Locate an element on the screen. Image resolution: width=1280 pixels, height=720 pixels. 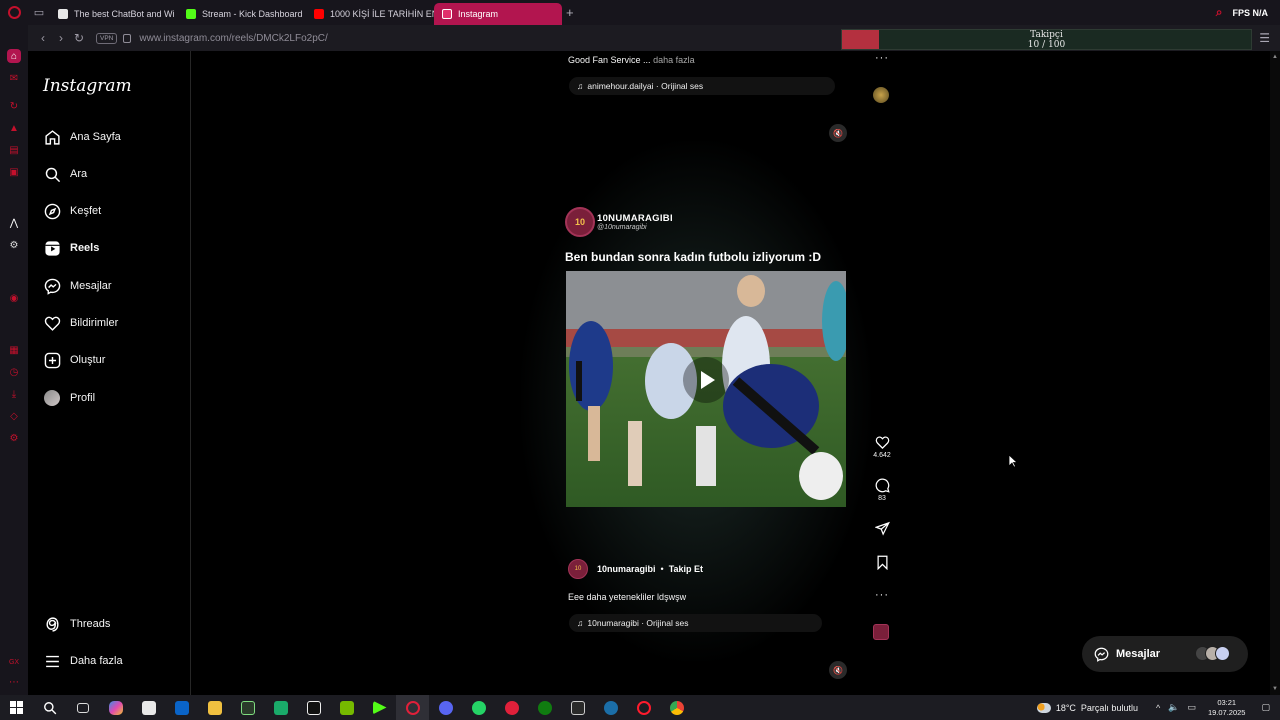
chevron-up-icon: ^ is located at coordinates (1158, 708).